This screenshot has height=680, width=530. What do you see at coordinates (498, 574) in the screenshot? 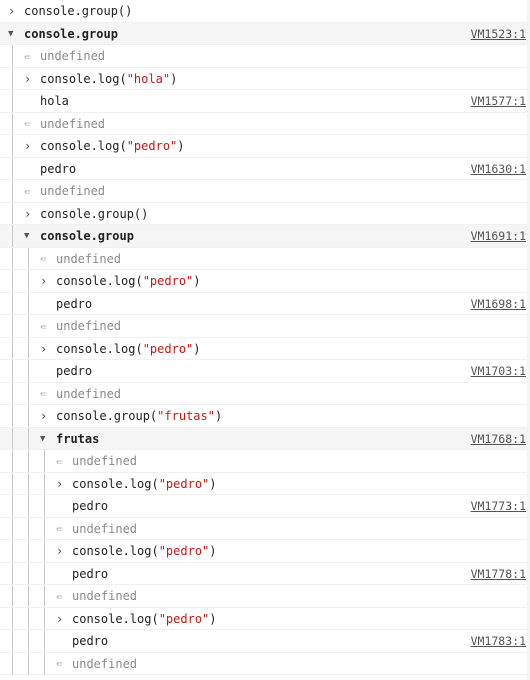
I see `source-link: VM1778:1` at bounding box center [498, 574].